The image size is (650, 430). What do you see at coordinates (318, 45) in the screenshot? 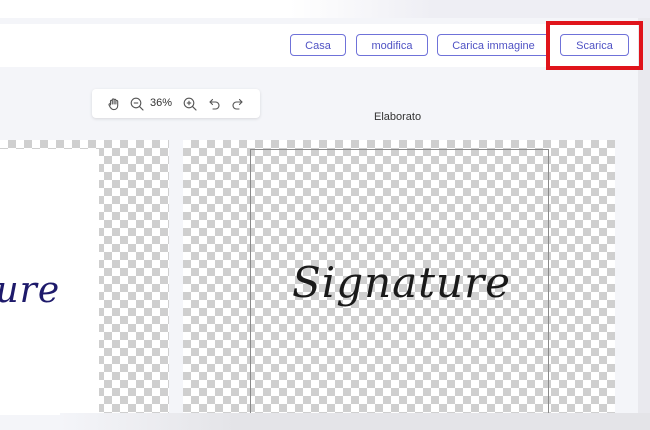
I see `home-button: Casa` at bounding box center [318, 45].